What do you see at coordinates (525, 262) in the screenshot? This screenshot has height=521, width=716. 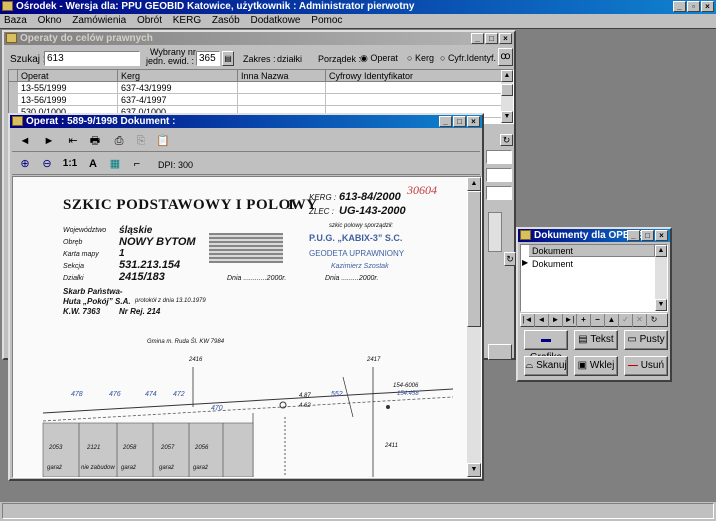 I see `current-row-icon: ▶` at bounding box center [525, 262].